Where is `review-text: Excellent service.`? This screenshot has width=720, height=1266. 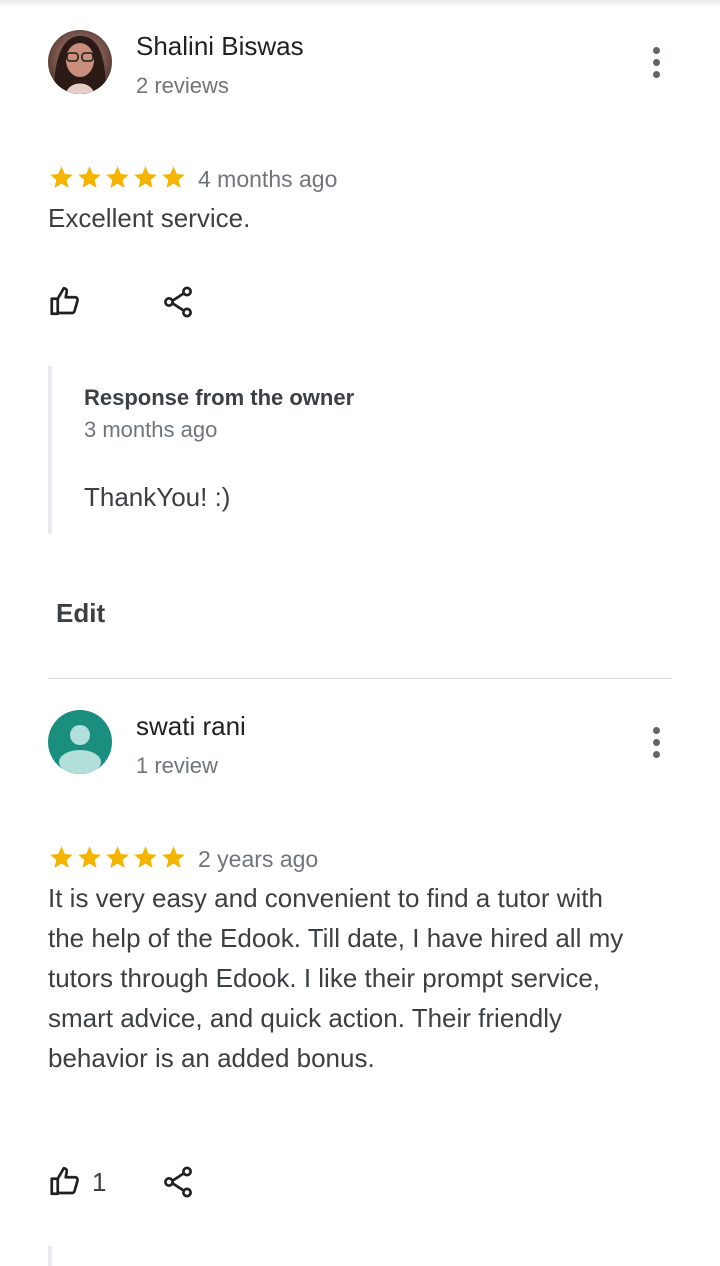 review-text: Excellent service. is located at coordinates (149, 218).